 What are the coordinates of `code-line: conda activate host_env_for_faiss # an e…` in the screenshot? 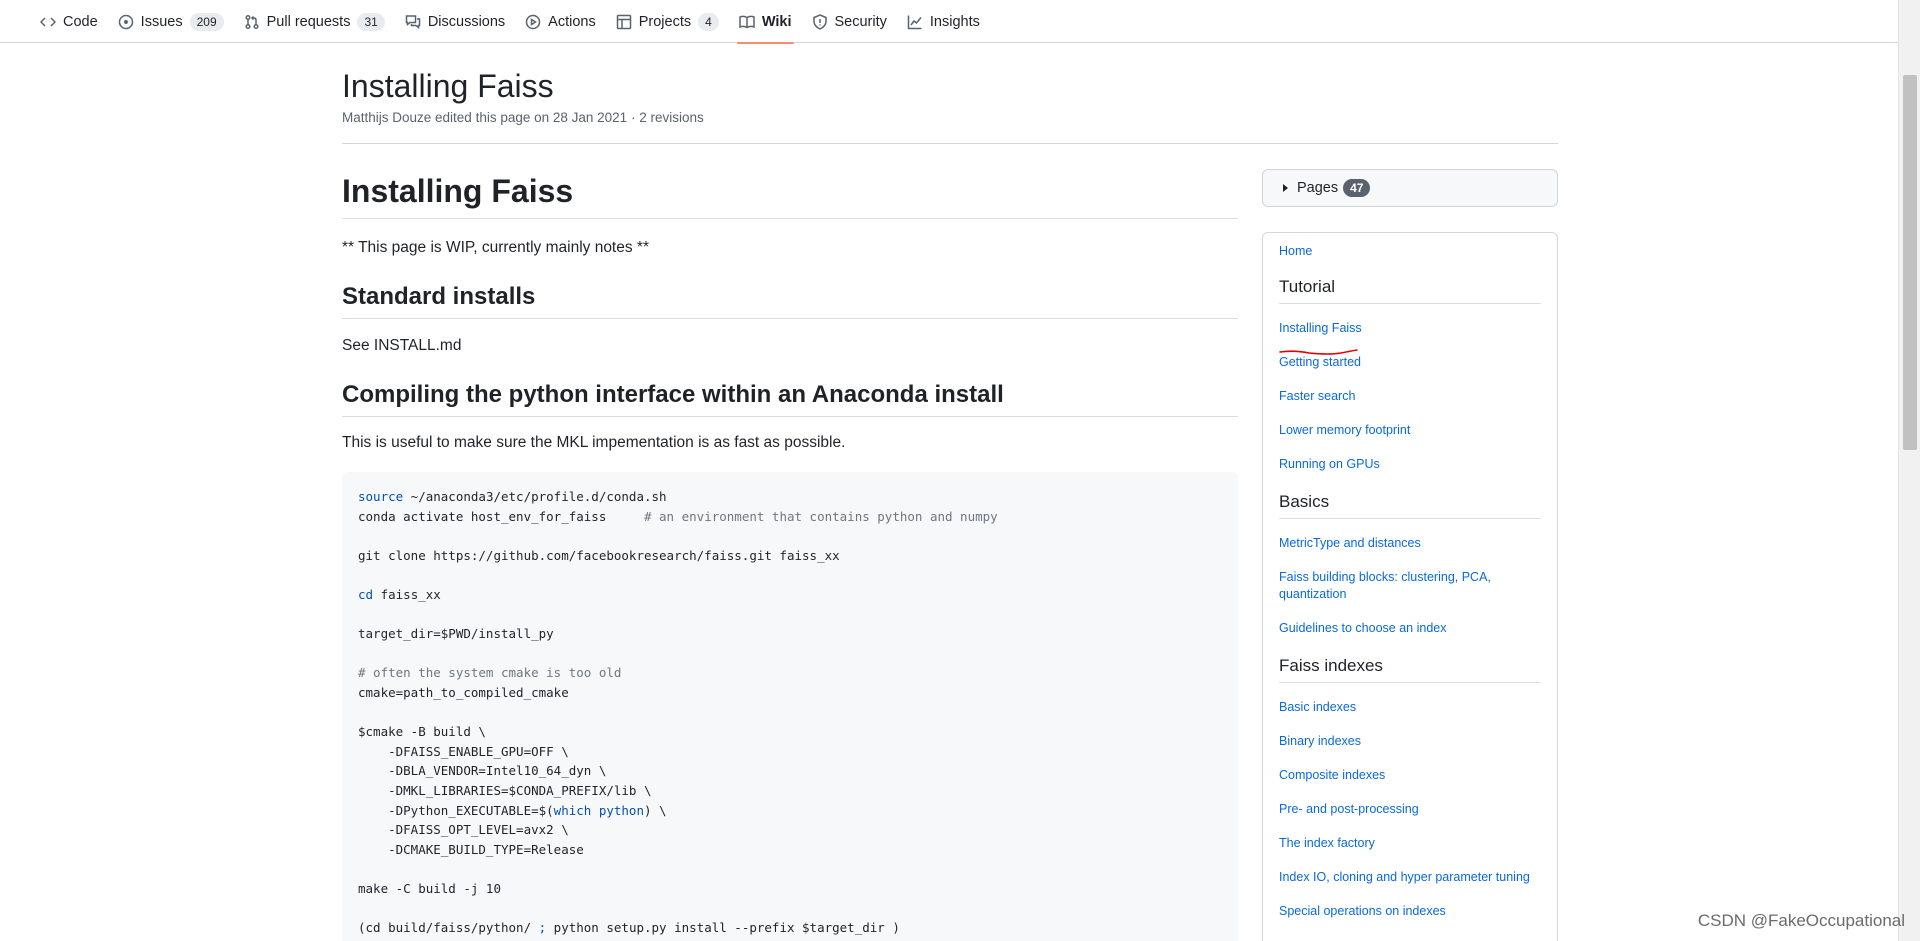 It's located at (790, 517).